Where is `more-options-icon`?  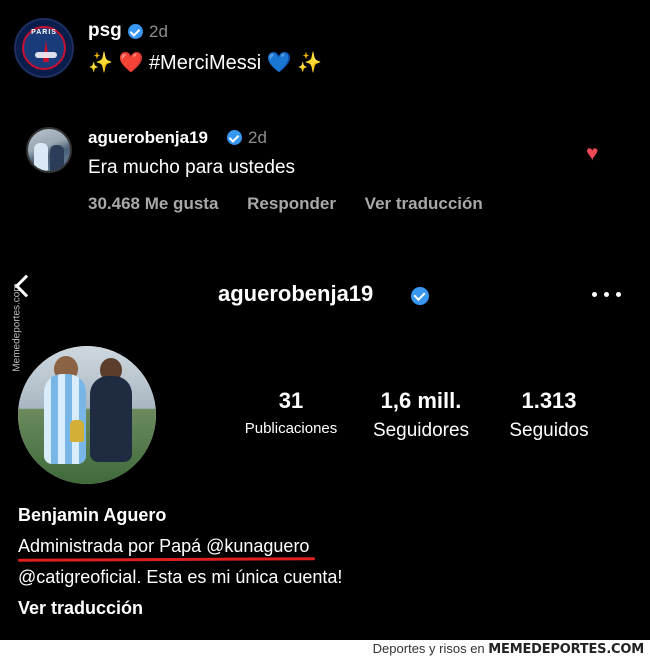
more-options-icon is located at coordinates (607, 295).